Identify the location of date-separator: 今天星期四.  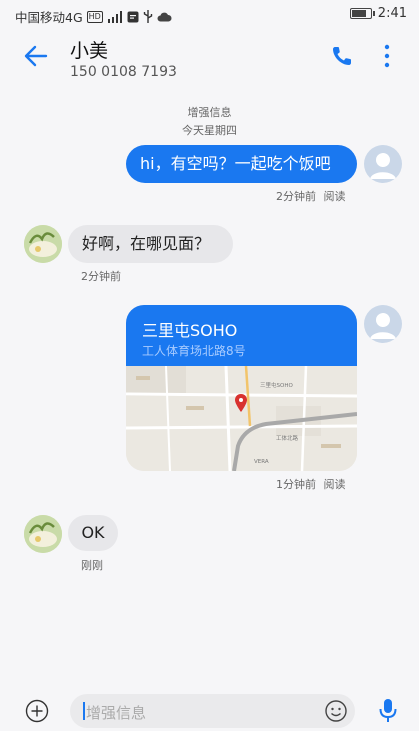
(209, 130).